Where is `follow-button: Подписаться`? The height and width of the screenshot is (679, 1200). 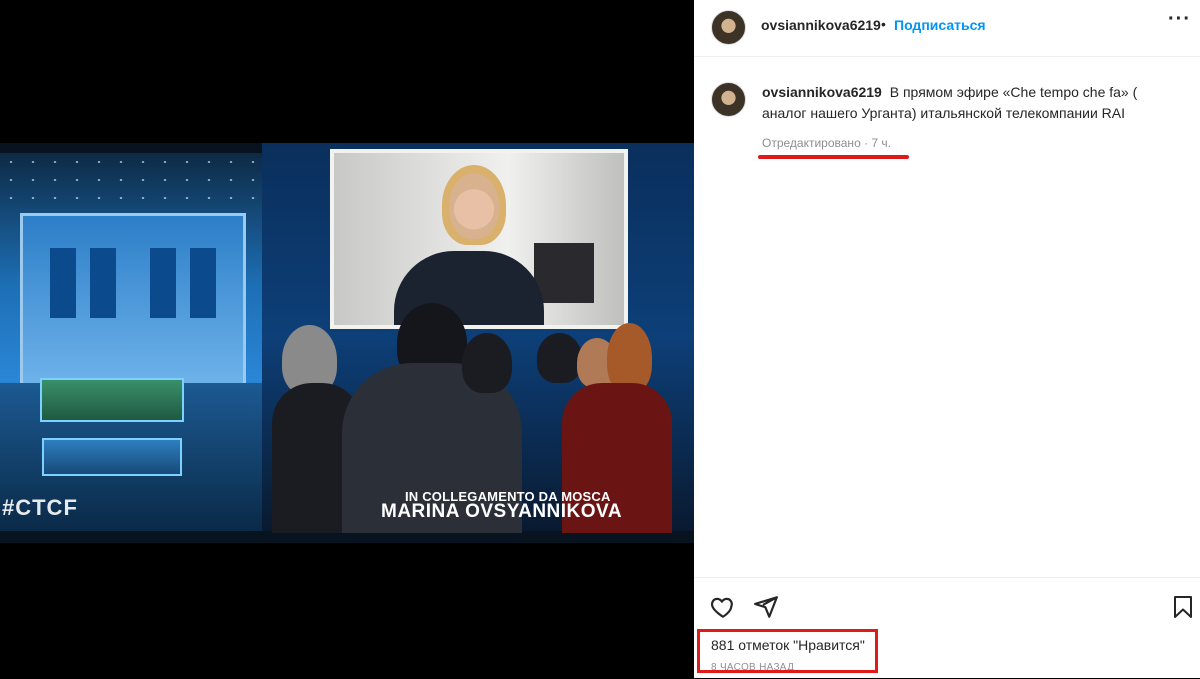
follow-button: Подписаться is located at coordinates (940, 25).